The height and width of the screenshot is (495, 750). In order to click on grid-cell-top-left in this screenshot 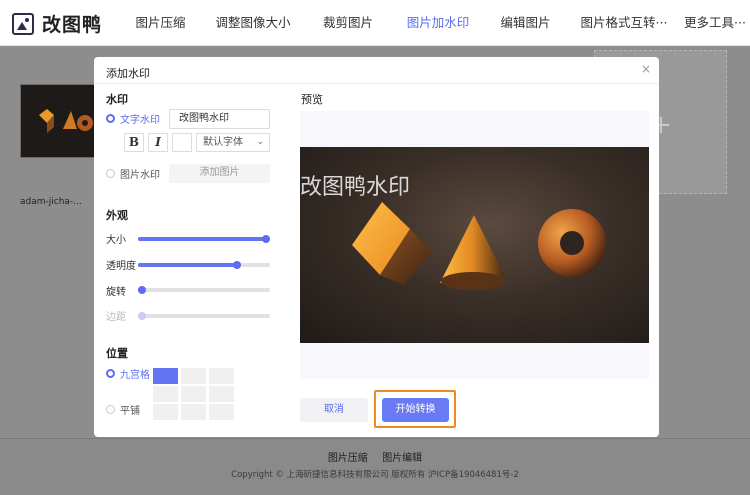, I will do `click(165, 376)`.